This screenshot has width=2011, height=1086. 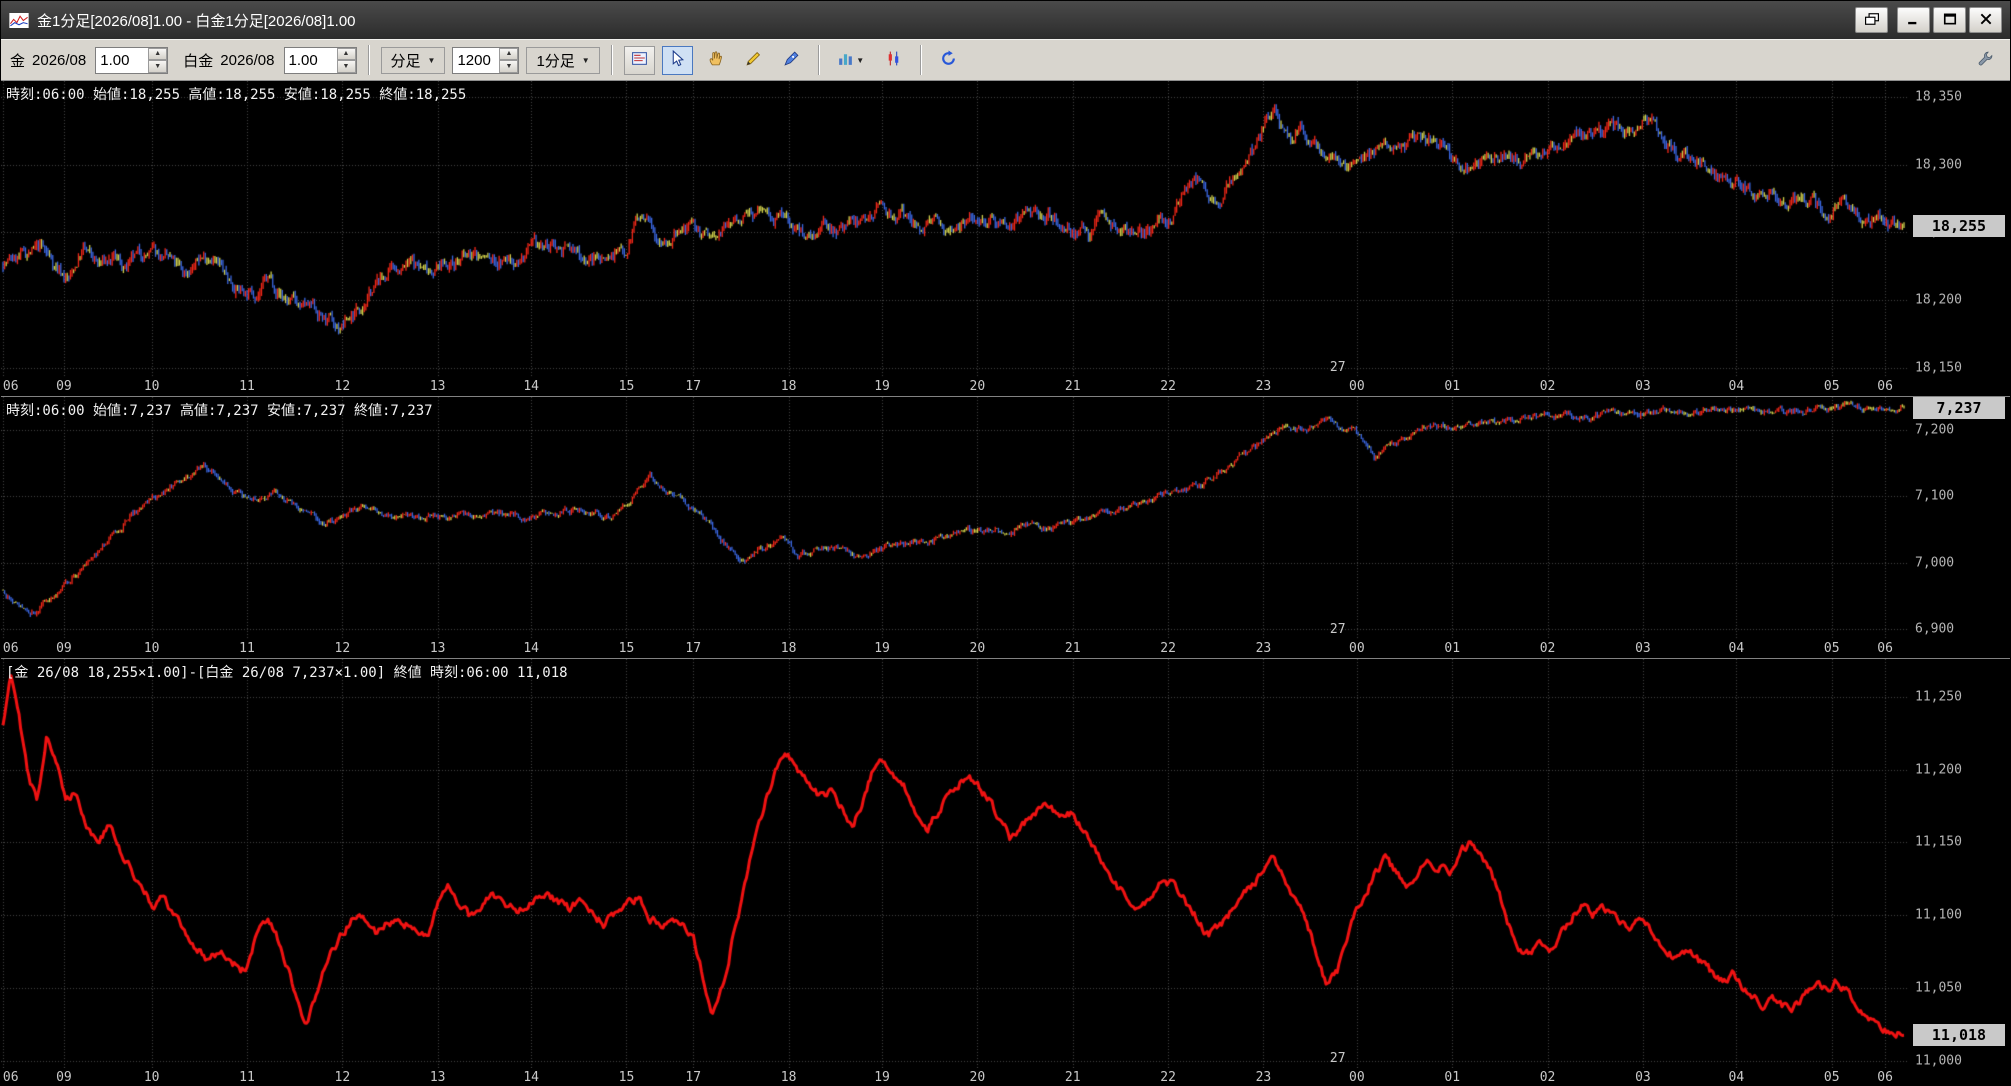 I want to click on platinum-multiplier-input, so click(x=310, y=60).